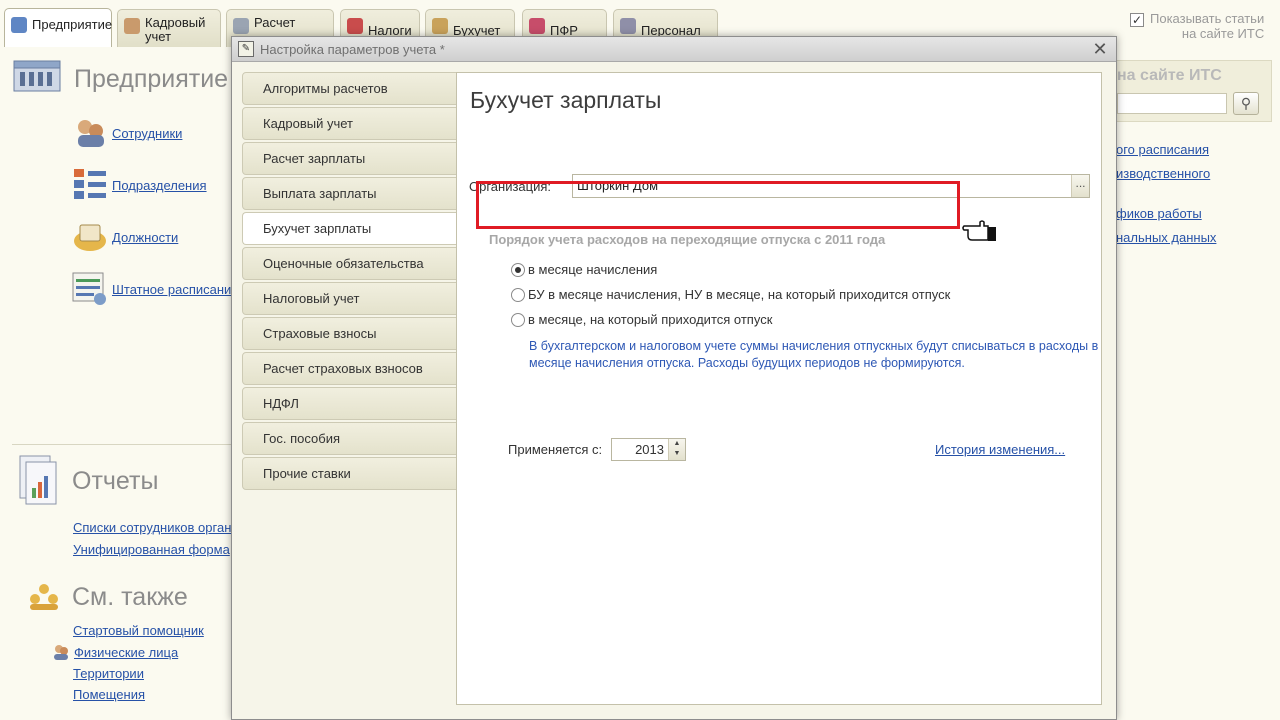 The width and height of the screenshot is (1280, 720). I want to click on departments-link: Подразделения, so click(159, 185).